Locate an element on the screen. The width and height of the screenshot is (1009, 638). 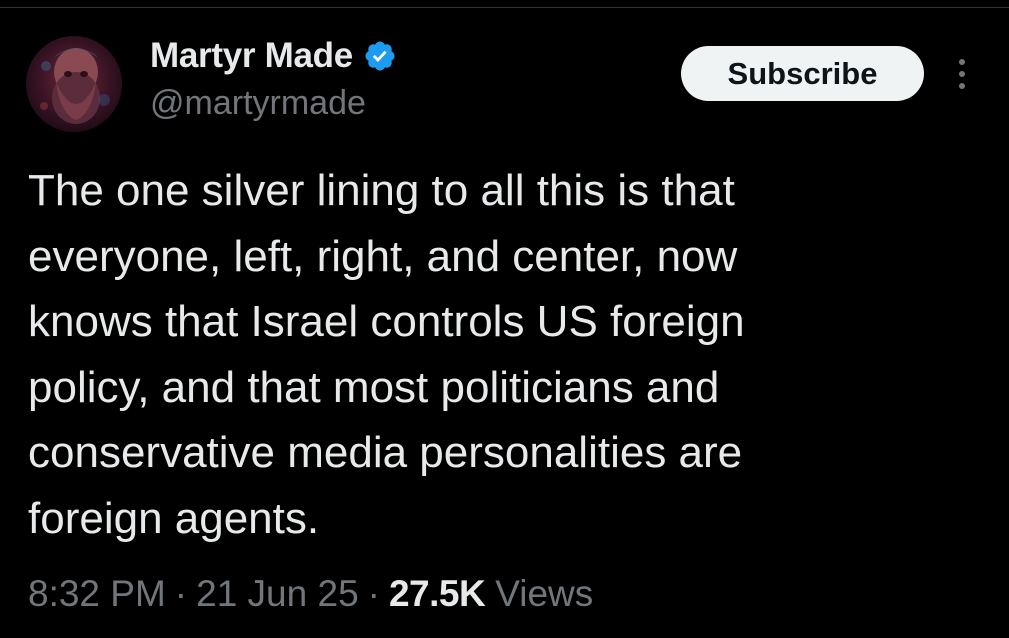
verified-badge-icon is located at coordinates (380, 56).